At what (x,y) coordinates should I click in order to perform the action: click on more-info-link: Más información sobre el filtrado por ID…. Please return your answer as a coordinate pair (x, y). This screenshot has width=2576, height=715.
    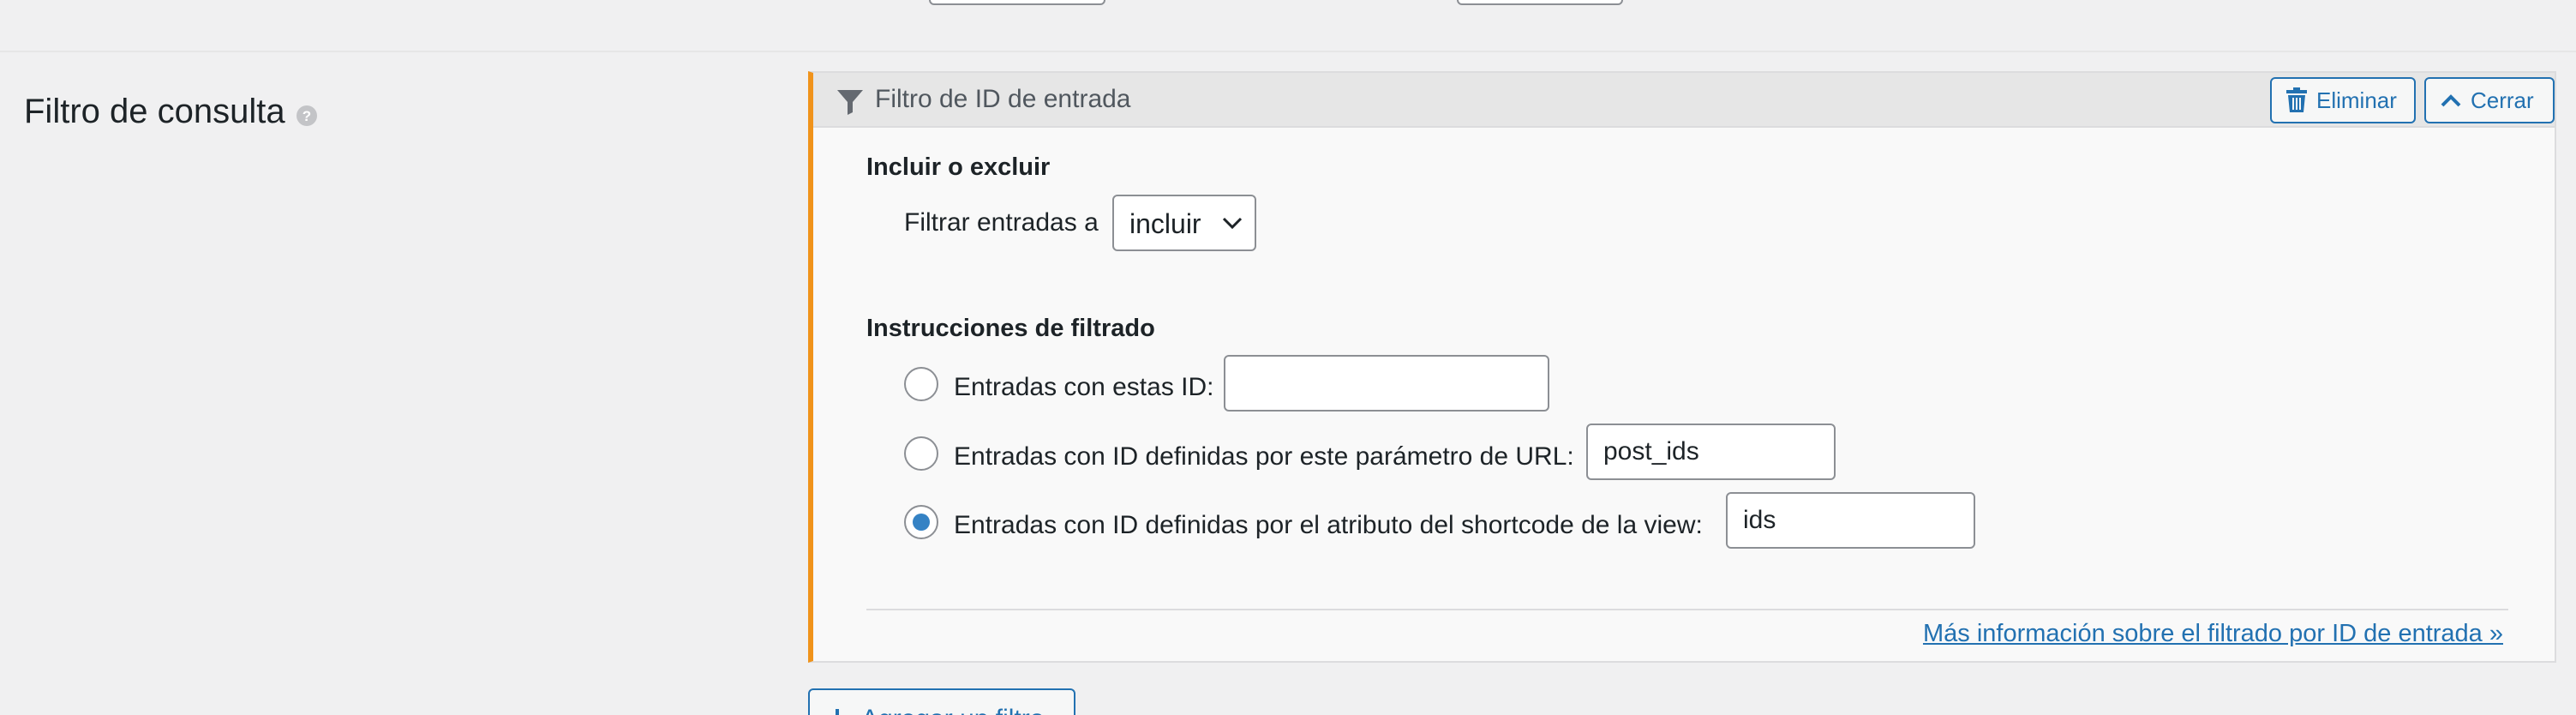
    Looking at the image, I should click on (2213, 634).